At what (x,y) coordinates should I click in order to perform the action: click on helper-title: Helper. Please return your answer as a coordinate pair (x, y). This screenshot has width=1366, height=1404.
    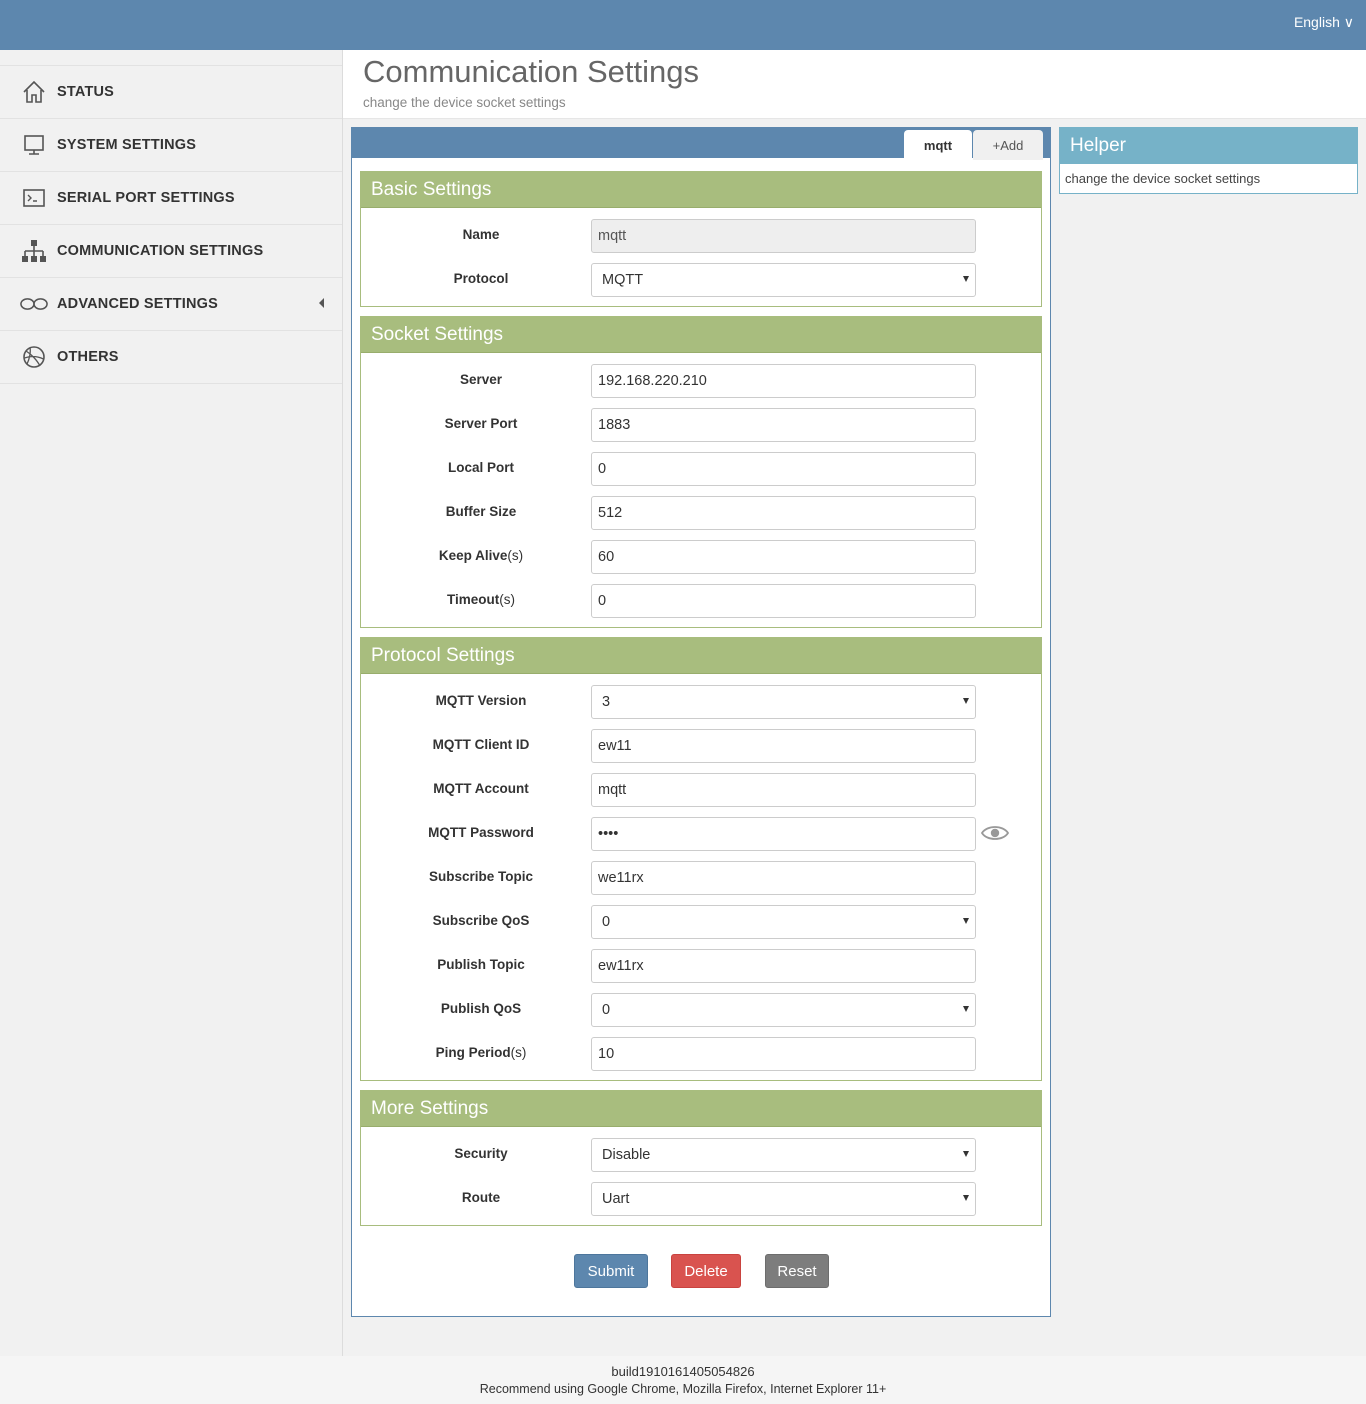
    Looking at the image, I should click on (1208, 146).